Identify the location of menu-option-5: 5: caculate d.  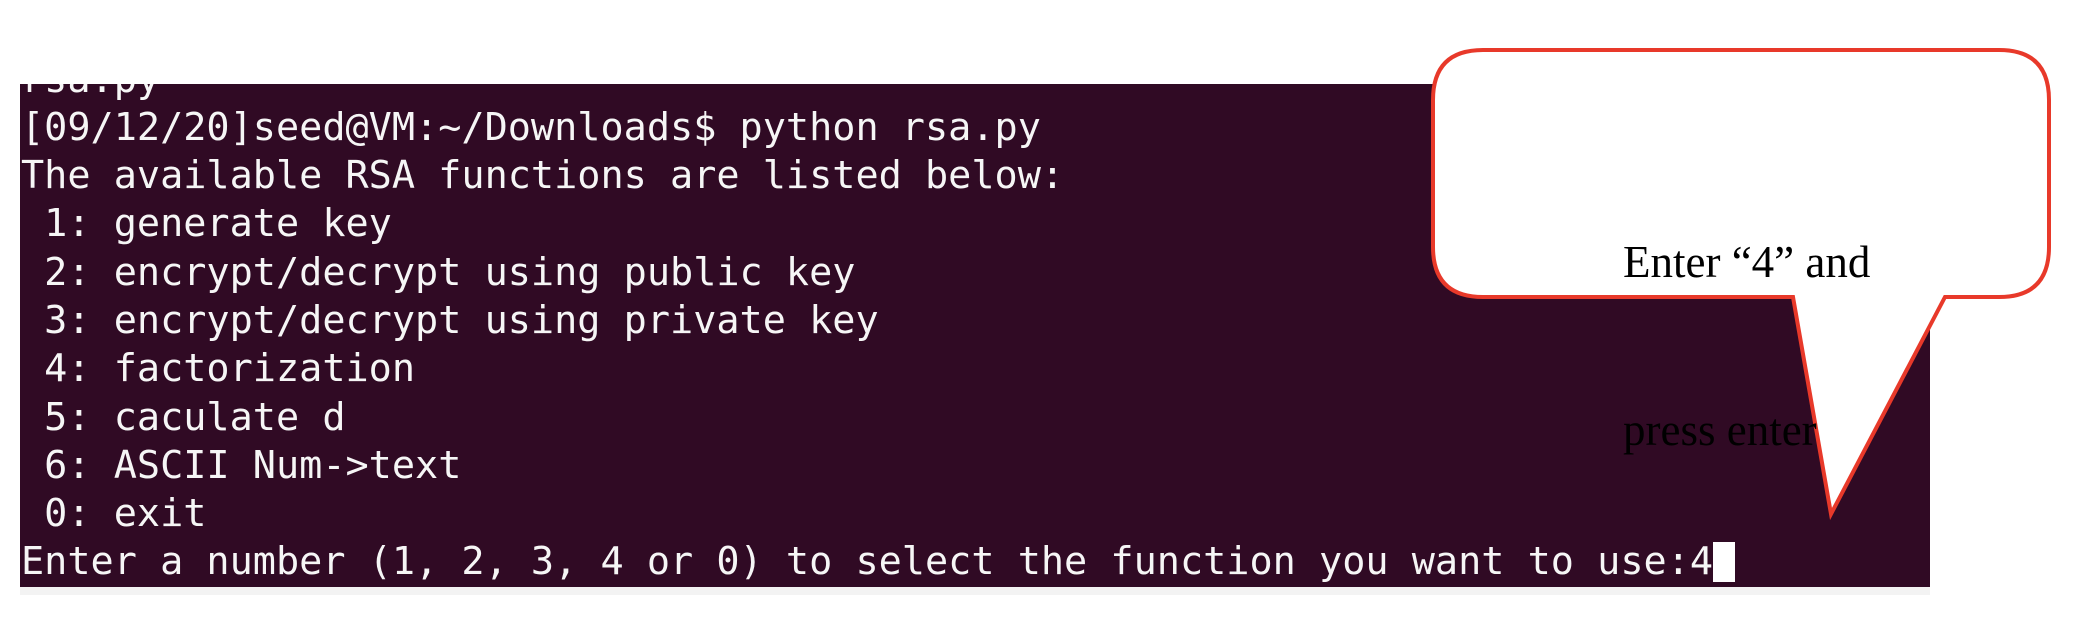
(183, 417).